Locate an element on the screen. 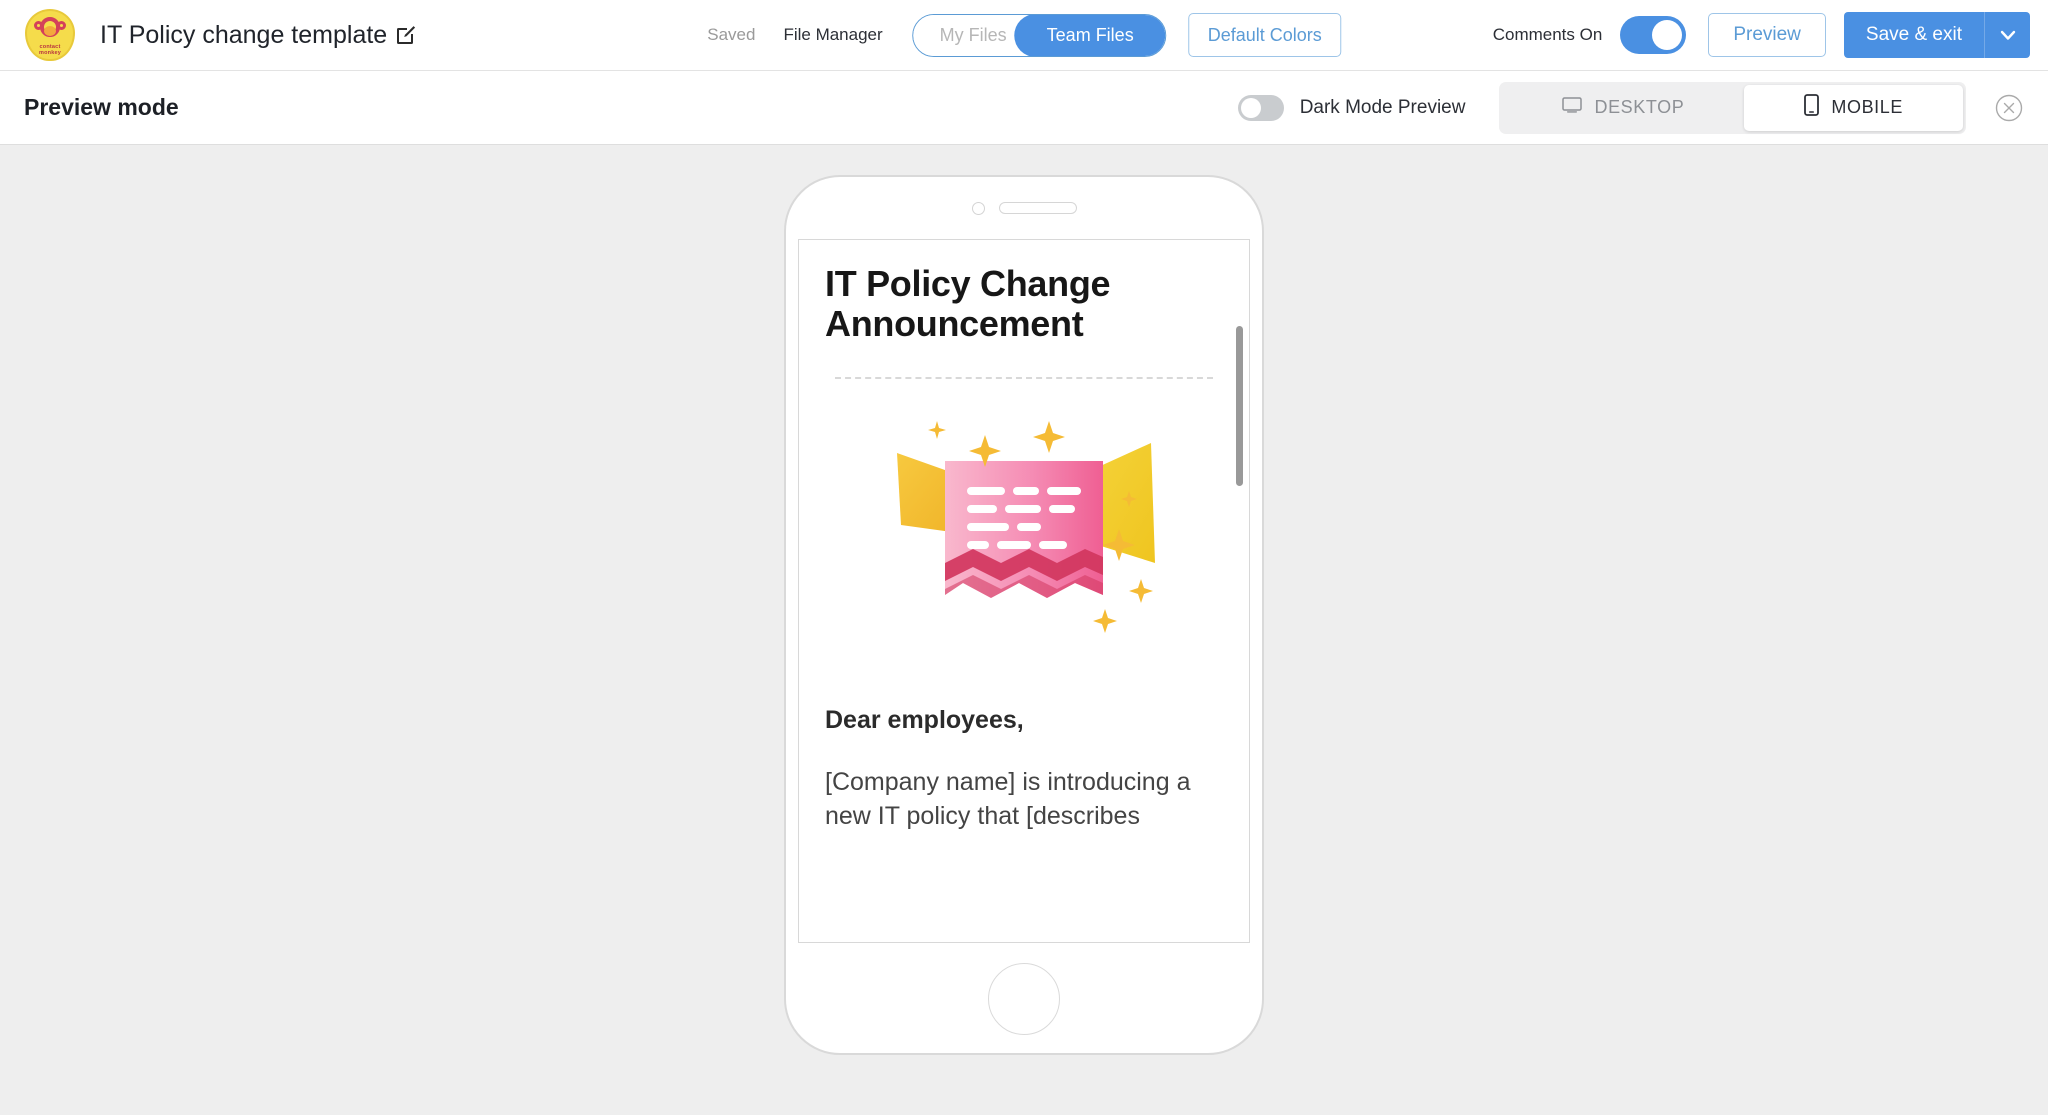  app-logo: contact monkey is located at coordinates (50, 35).